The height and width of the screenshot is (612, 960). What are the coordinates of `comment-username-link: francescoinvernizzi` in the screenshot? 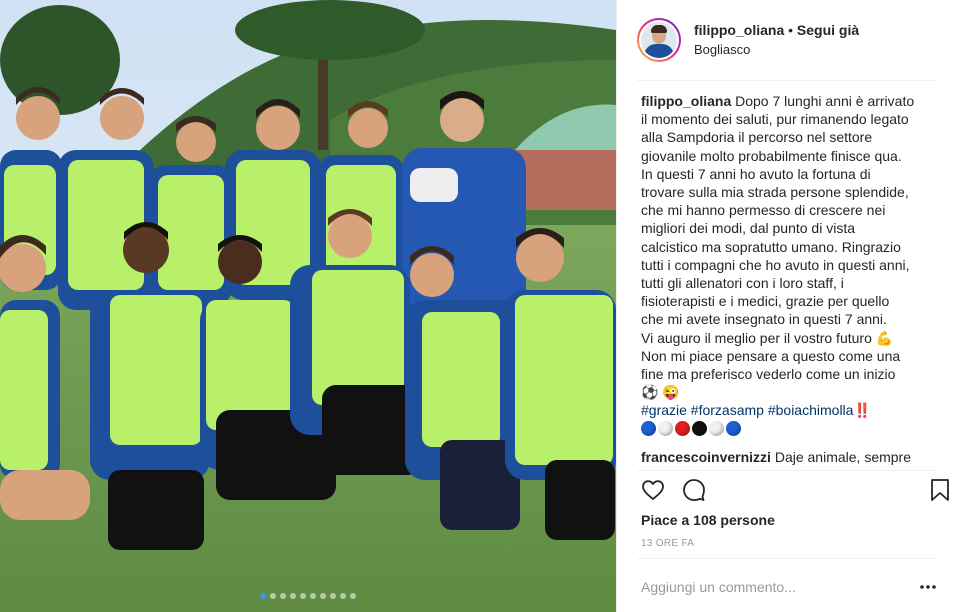 It's located at (706, 457).